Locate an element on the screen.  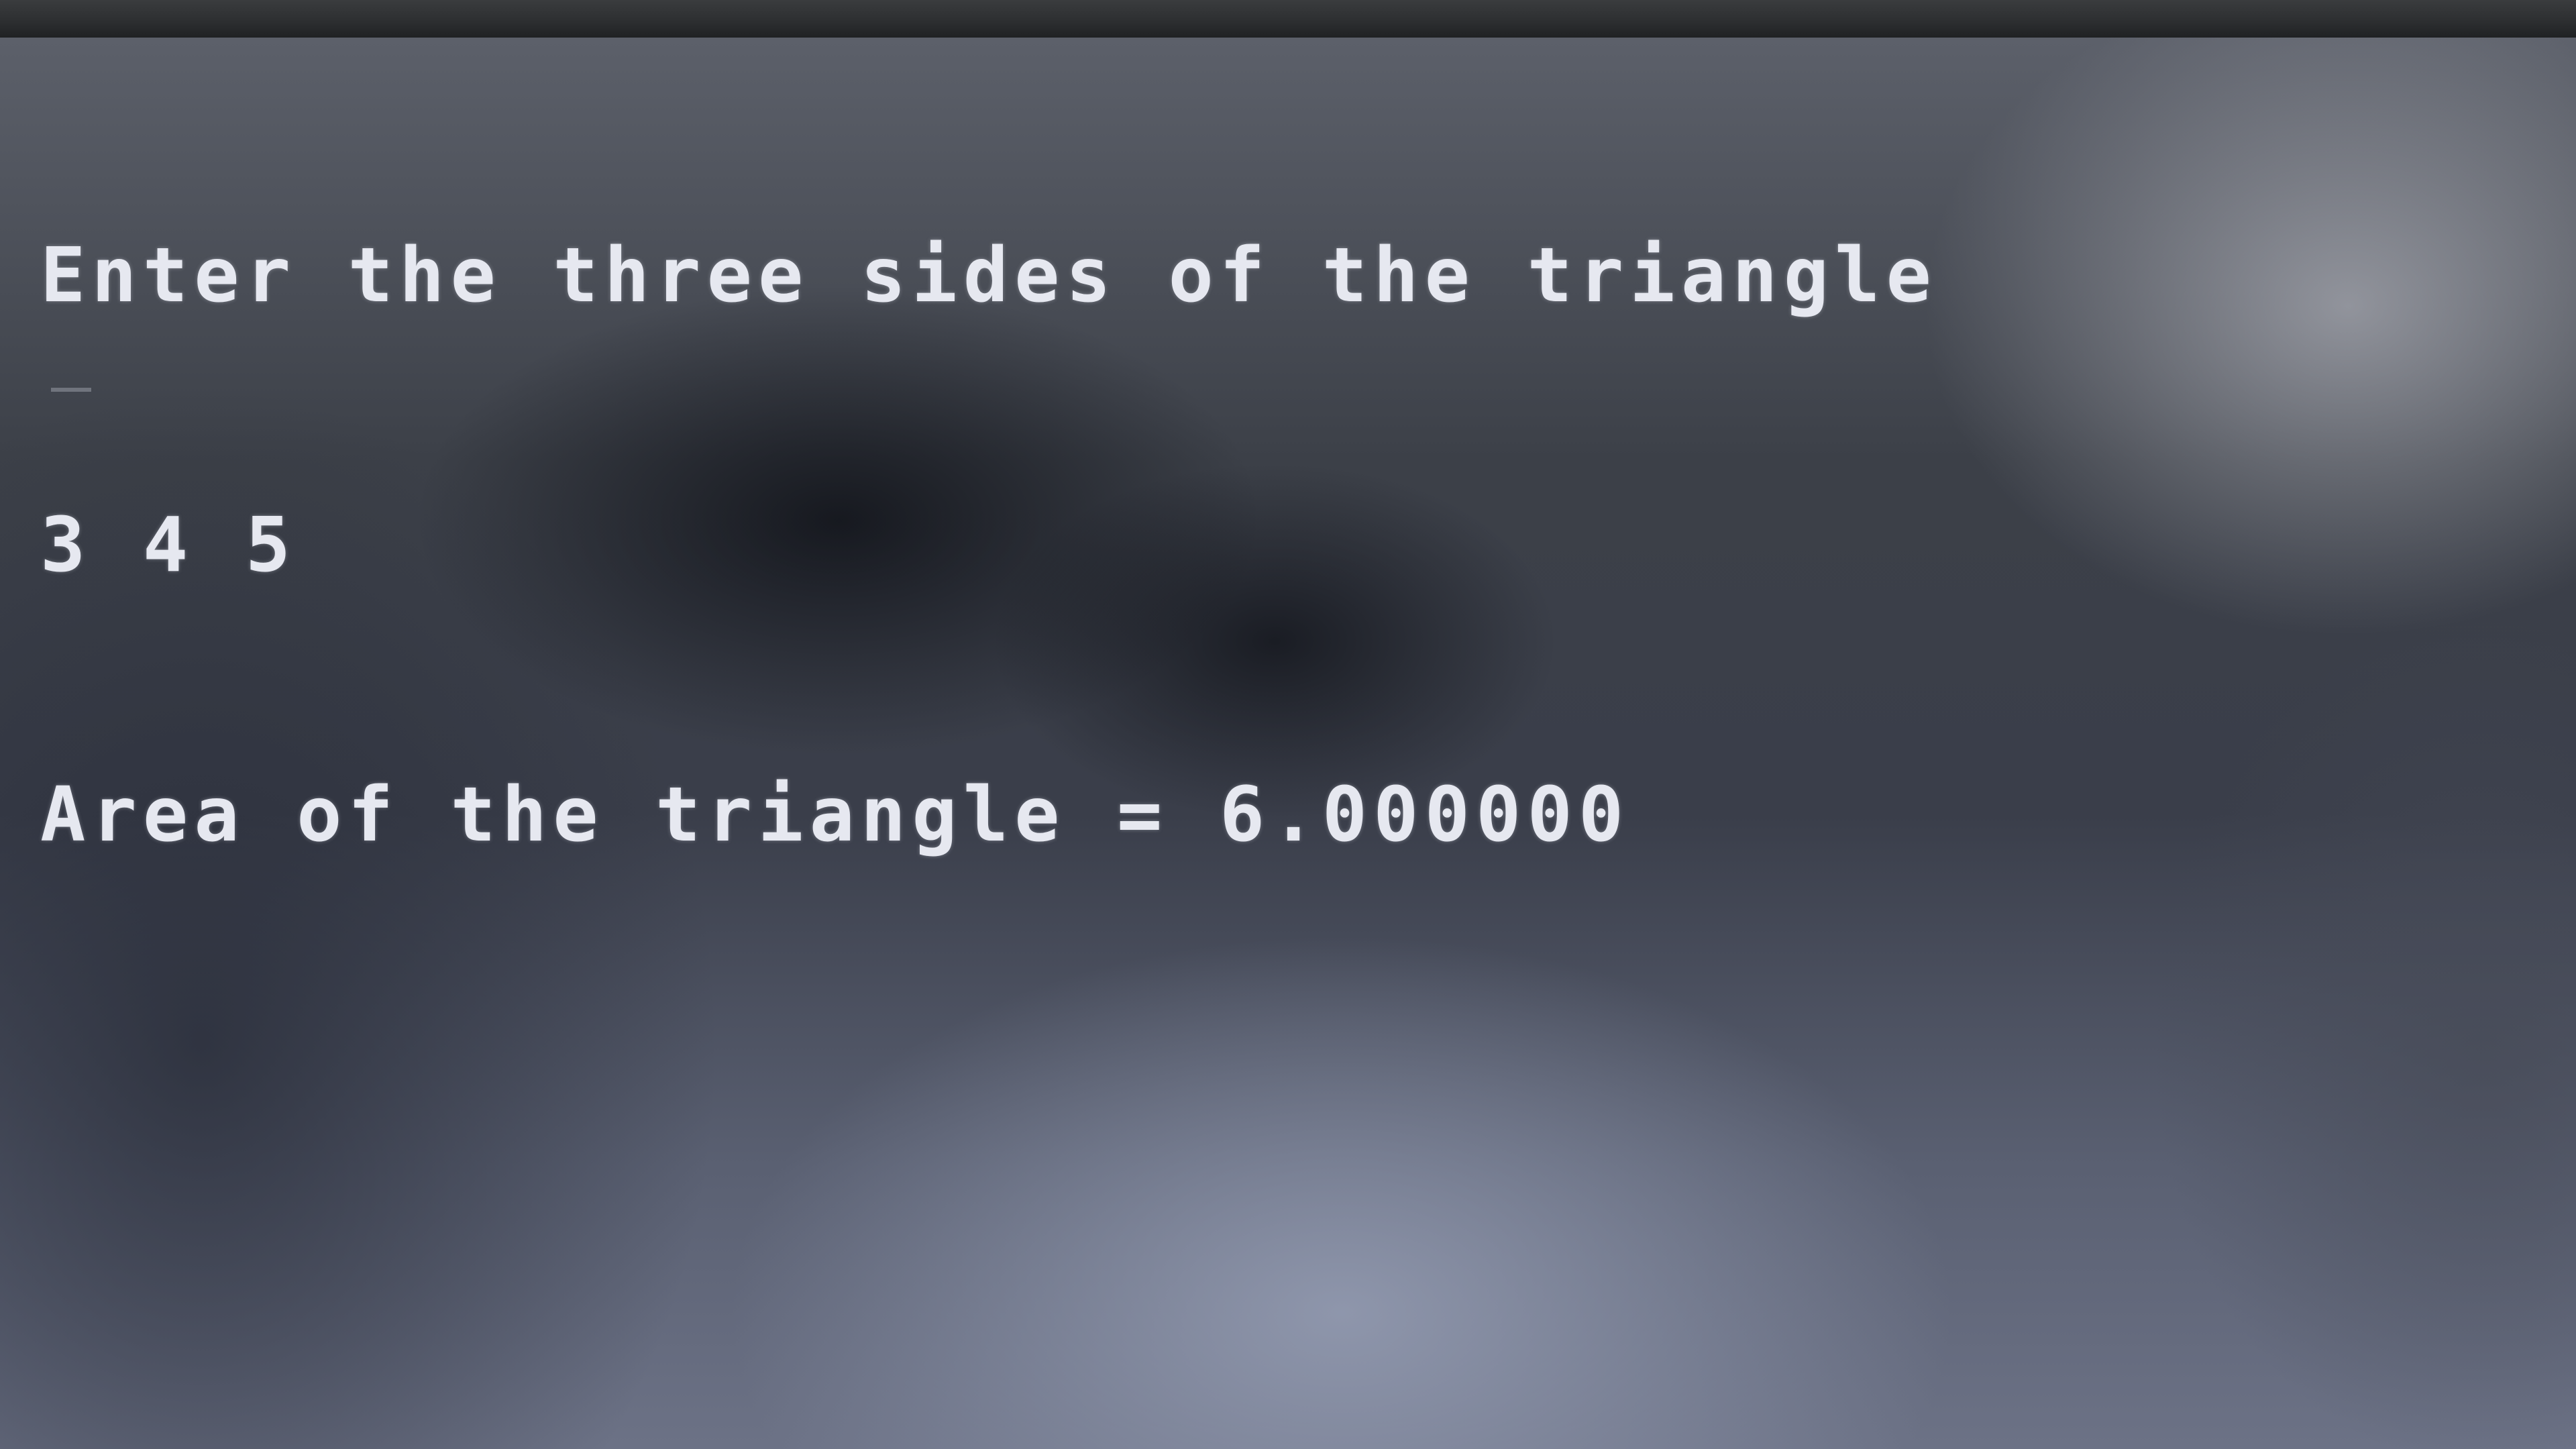
prompt-line: Enter the three sides of the triangle is located at coordinates (988, 275).